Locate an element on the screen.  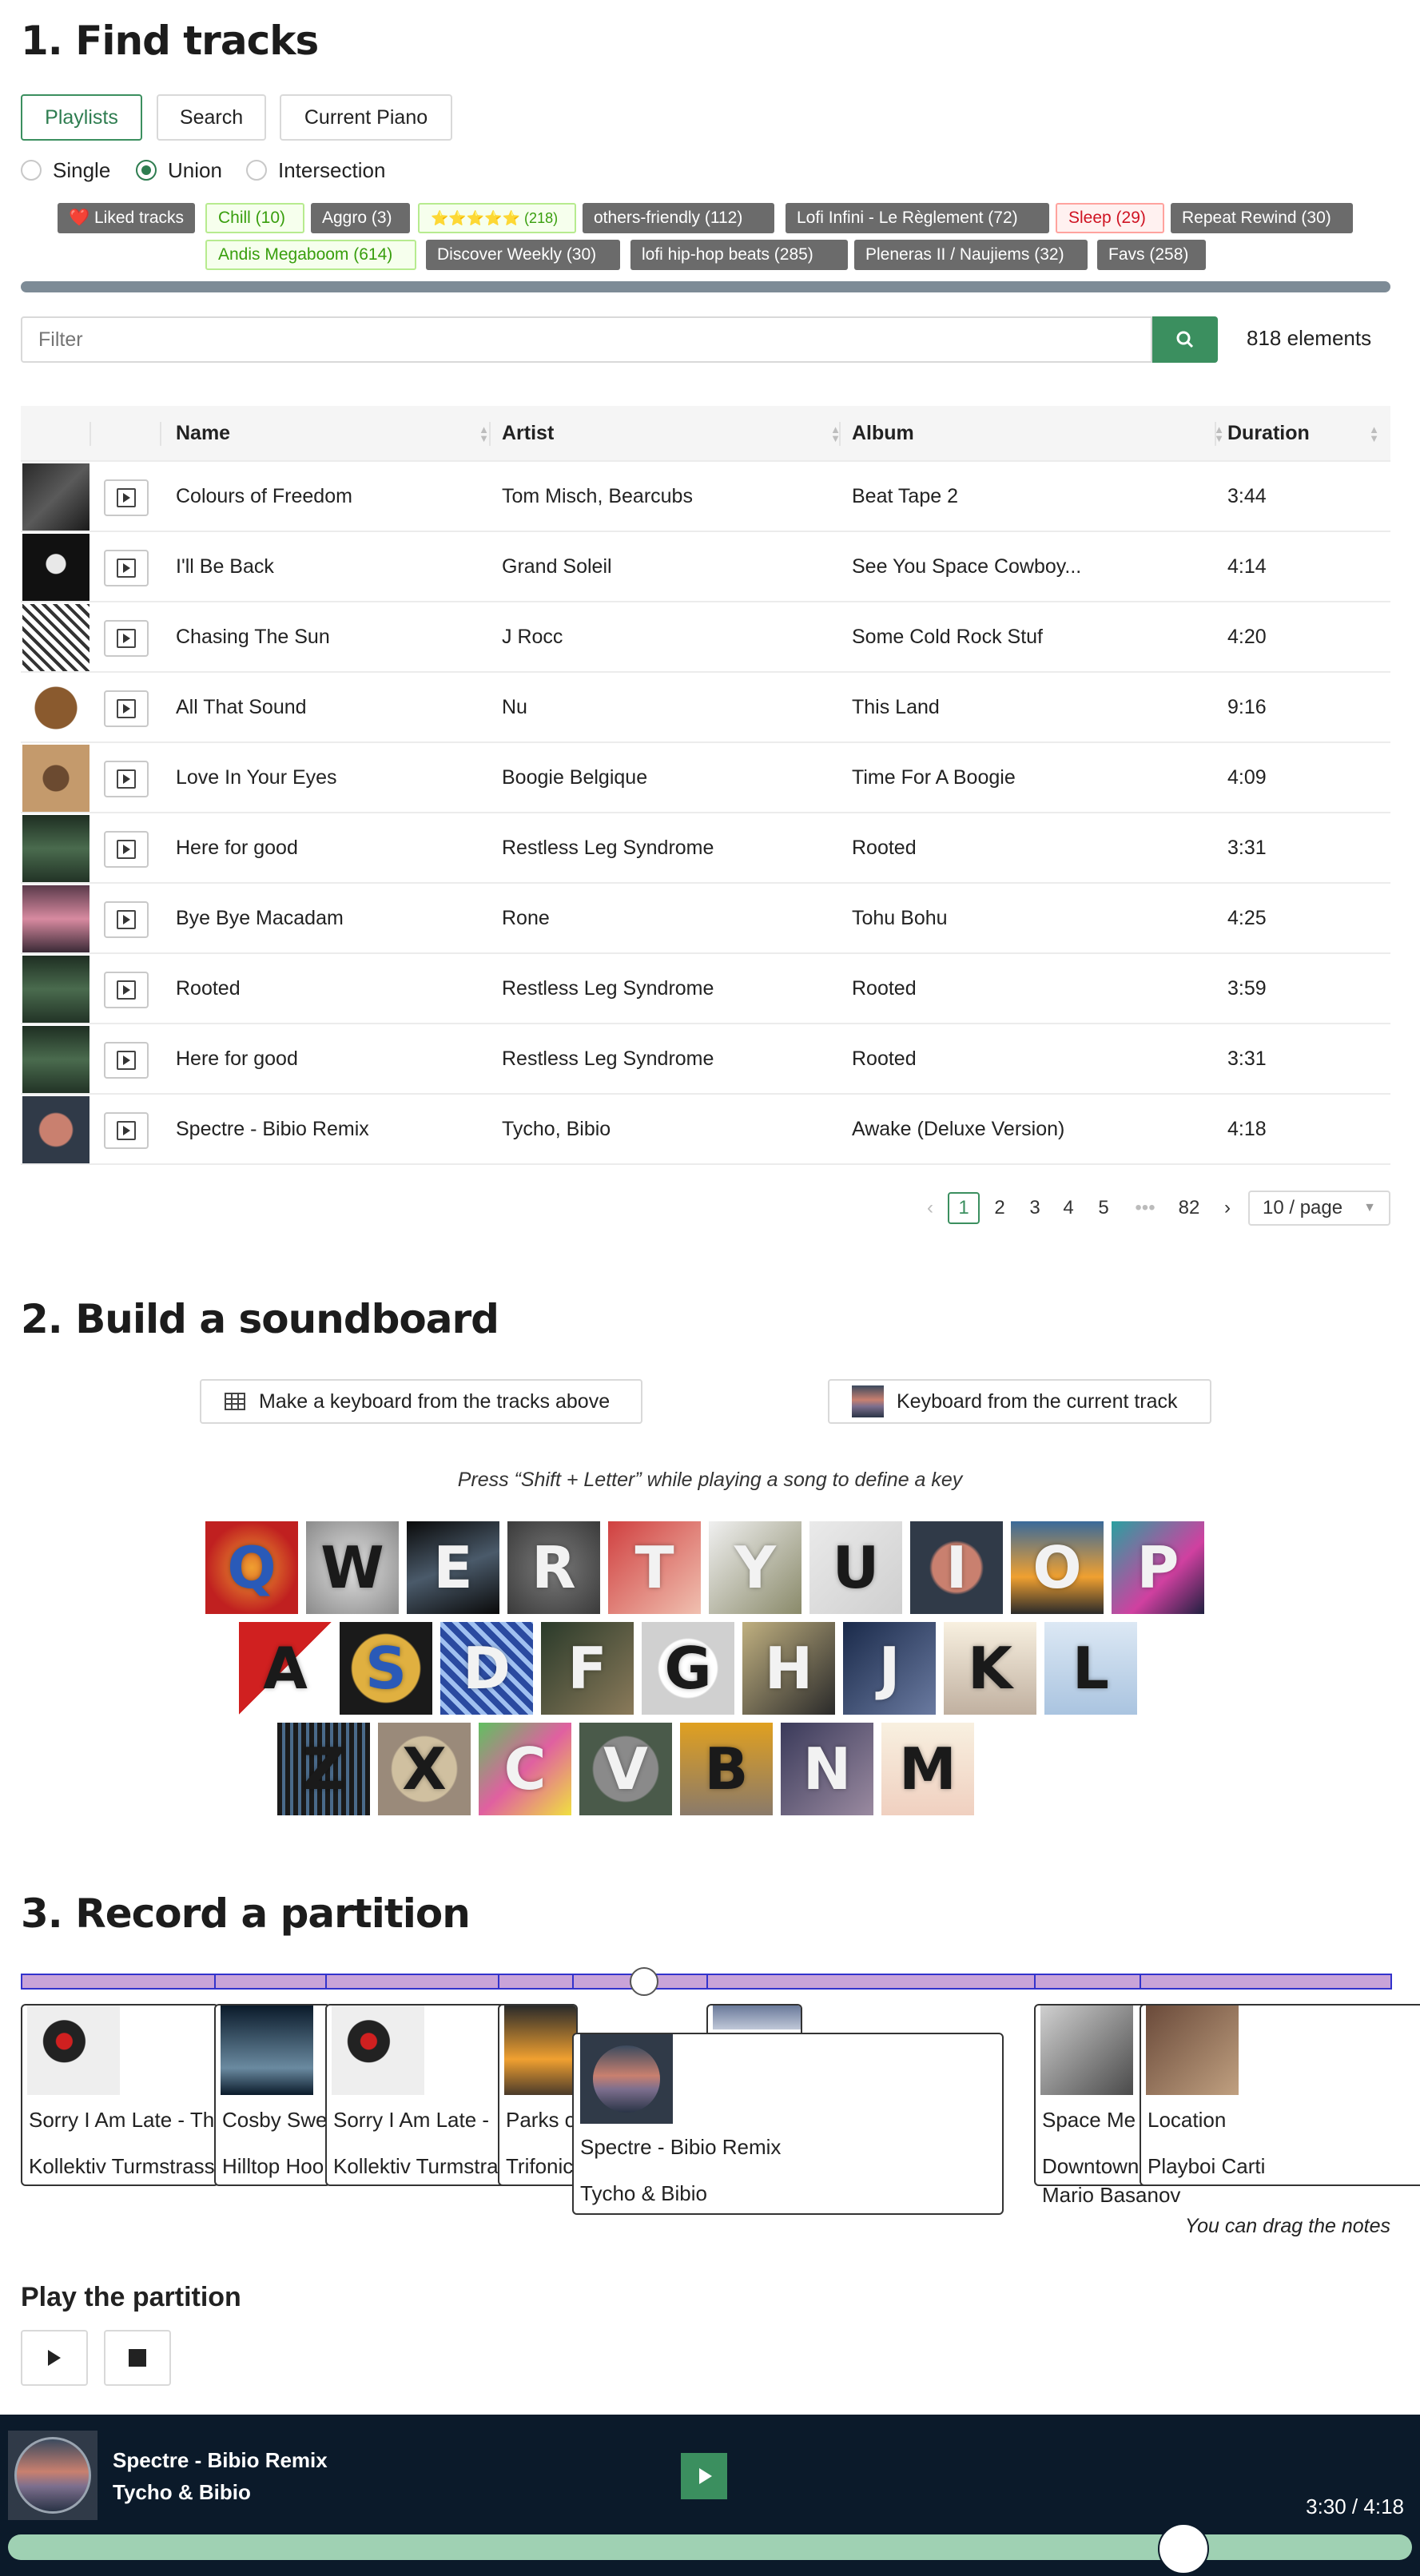
key-b: B is located at coordinates (726, 1769).